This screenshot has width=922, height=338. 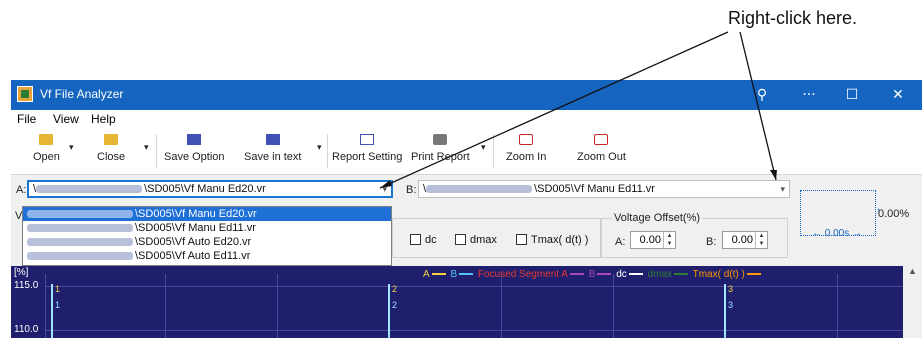 I want to click on report-setting-icon, so click(x=367, y=139).